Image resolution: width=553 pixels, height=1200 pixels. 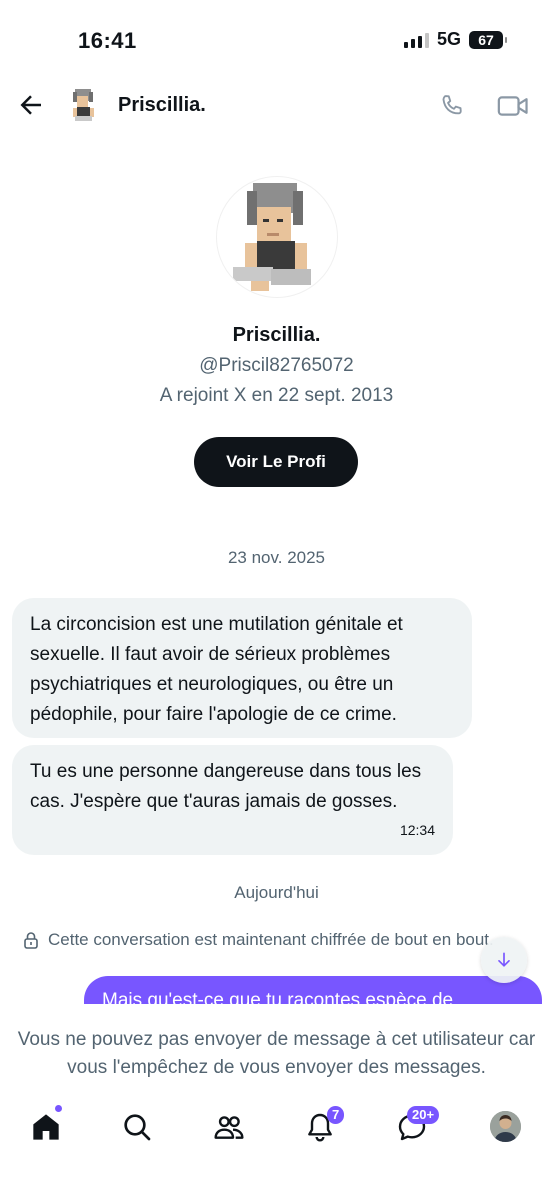 What do you see at coordinates (513, 106) in the screenshot?
I see `video-icon` at bounding box center [513, 106].